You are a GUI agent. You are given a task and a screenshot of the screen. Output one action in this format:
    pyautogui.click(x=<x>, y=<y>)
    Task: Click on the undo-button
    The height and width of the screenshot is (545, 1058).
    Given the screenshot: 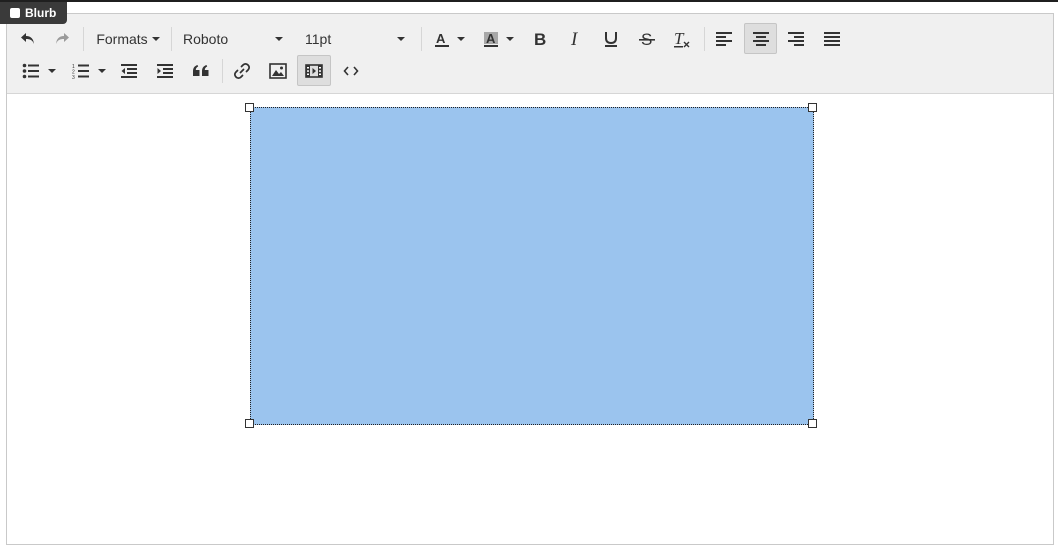 What is the action you would take?
    pyautogui.click(x=28, y=39)
    